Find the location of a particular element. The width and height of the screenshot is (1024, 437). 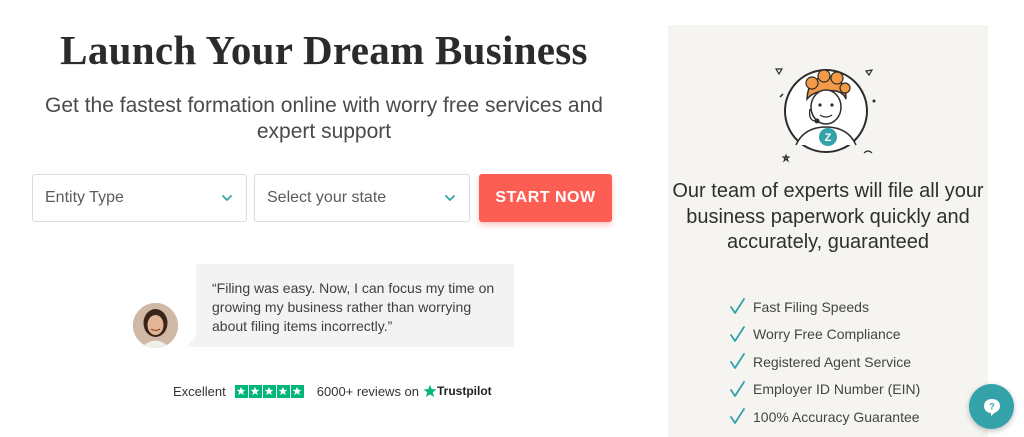

list-item: Fast Filing Speeds is located at coordinates (825, 307).